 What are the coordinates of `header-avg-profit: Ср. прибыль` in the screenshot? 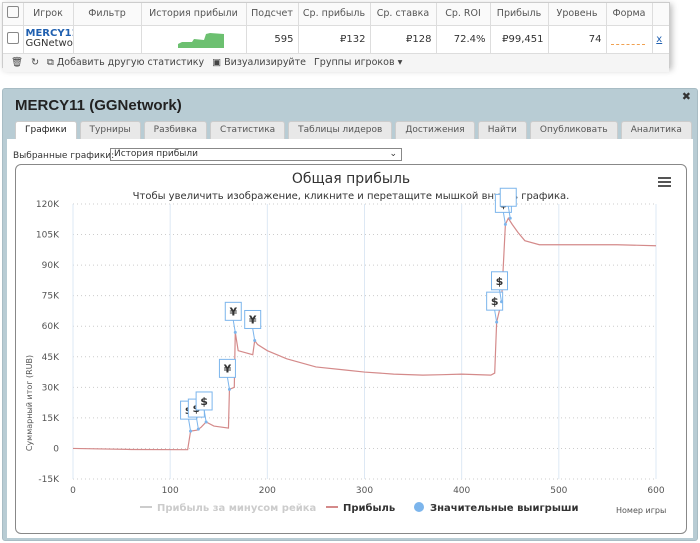 It's located at (334, 14).